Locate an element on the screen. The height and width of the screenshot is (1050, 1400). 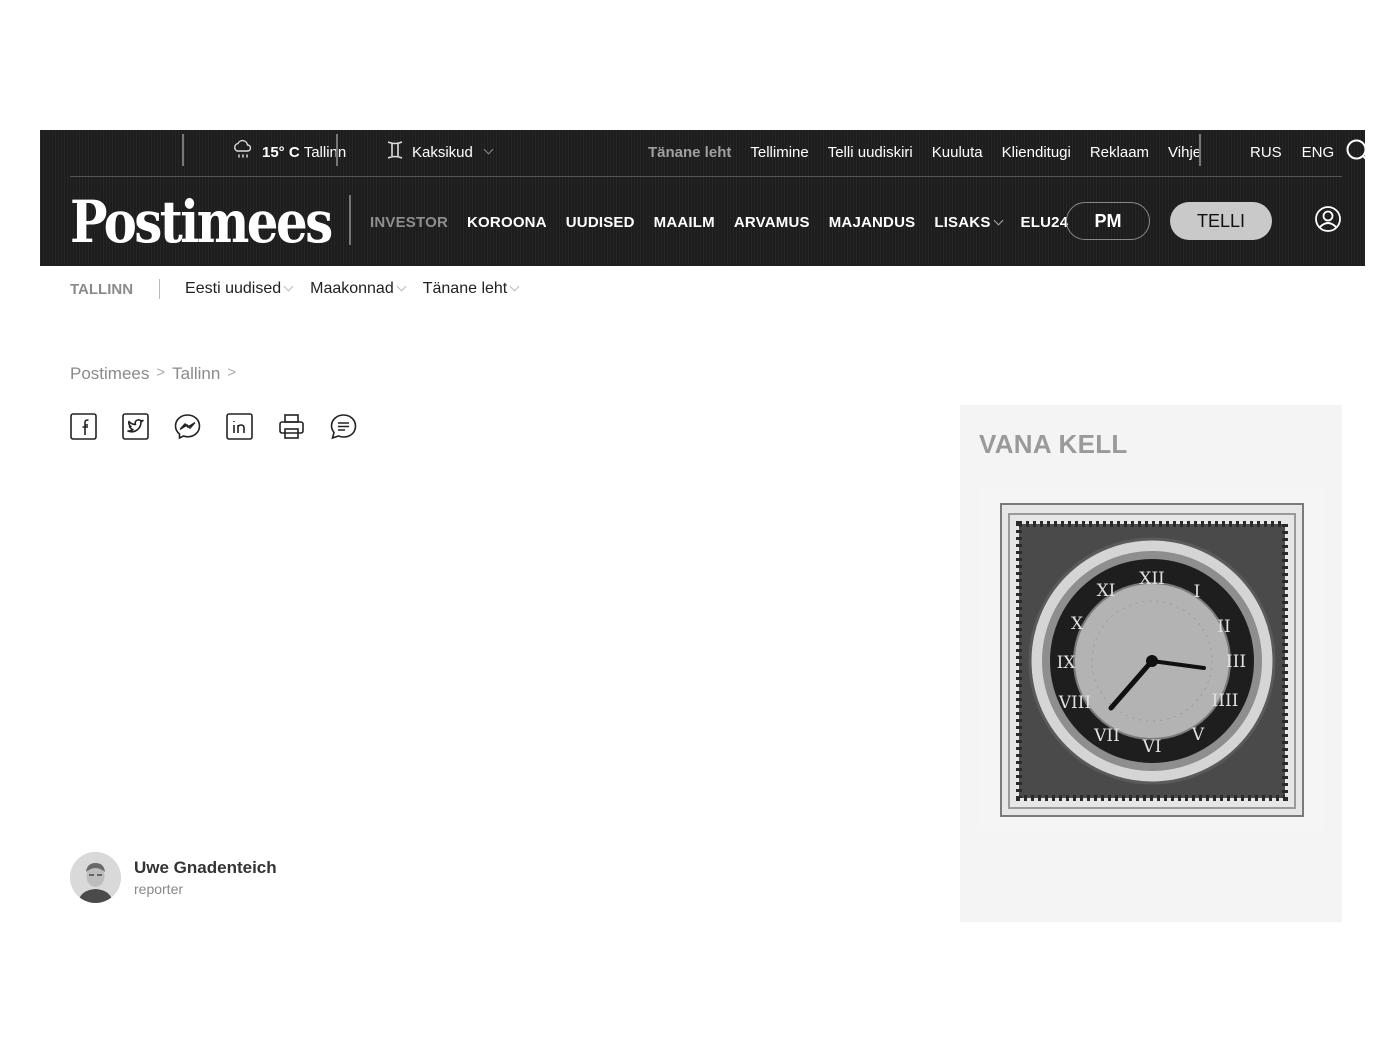
subscribe-button: TELLI is located at coordinates (1221, 221).